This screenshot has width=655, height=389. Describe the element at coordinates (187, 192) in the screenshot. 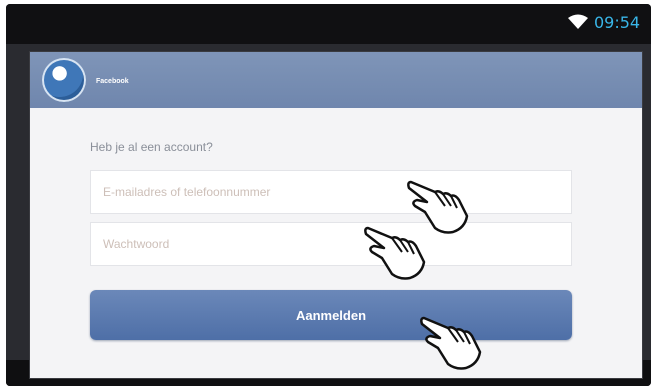

I see `email-placeholder: E-mailadres of telefoonnummer` at that location.